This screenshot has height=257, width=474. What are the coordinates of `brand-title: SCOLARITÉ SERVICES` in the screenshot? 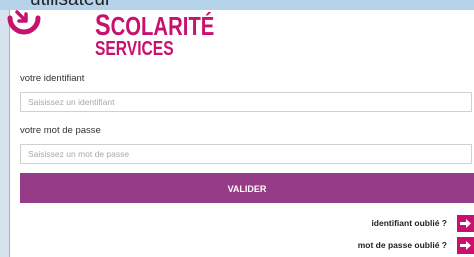 It's located at (154, 35).